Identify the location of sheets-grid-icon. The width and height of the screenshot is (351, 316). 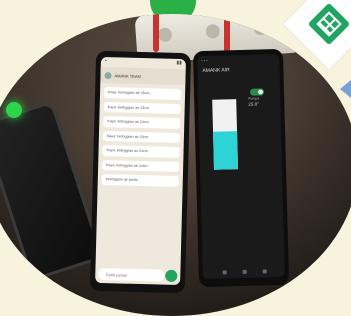
(329, 24).